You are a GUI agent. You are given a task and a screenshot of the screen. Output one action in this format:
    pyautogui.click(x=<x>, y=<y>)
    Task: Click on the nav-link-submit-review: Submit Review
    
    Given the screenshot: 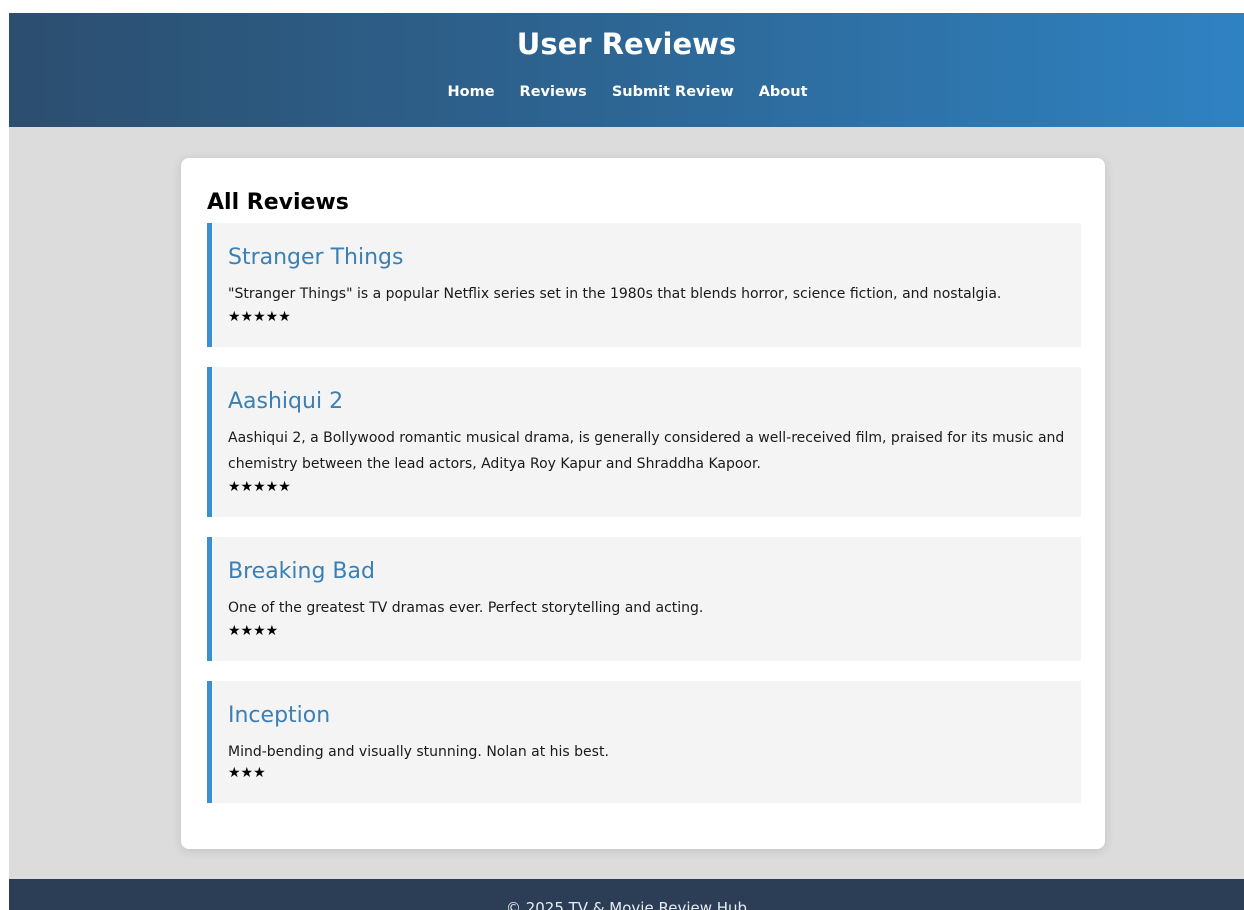 What is the action you would take?
    pyautogui.click(x=673, y=92)
    